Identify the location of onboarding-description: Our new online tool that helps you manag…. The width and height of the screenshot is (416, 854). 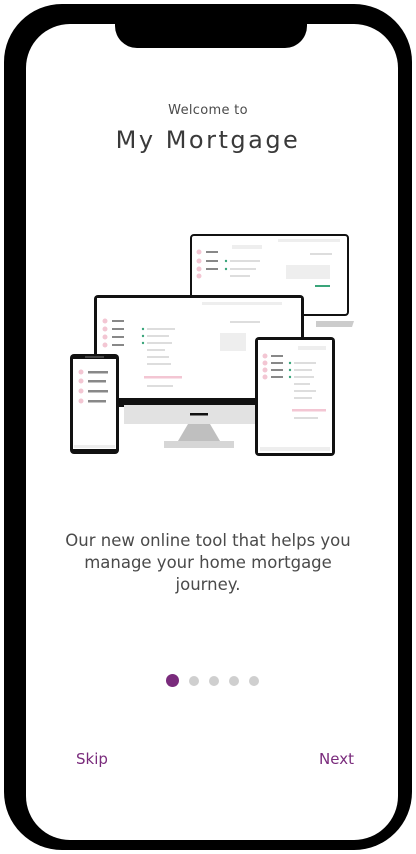
(208, 562).